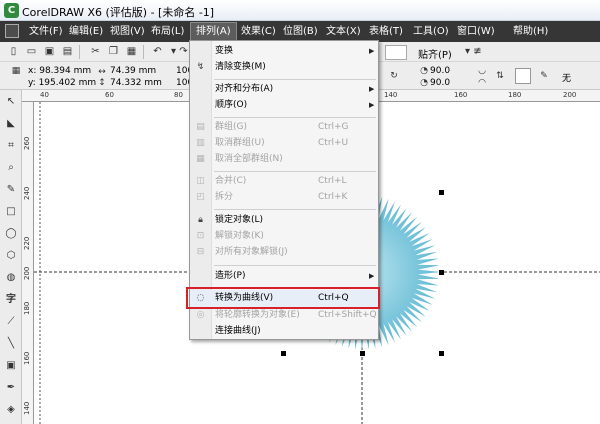 Image resolution: width=600 pixels, height=424 pixels. What do you see at coordinates (231, 127) in the screenshot?
I see `menu-item-label: 群组(G)` at bounding box center [231, 127].